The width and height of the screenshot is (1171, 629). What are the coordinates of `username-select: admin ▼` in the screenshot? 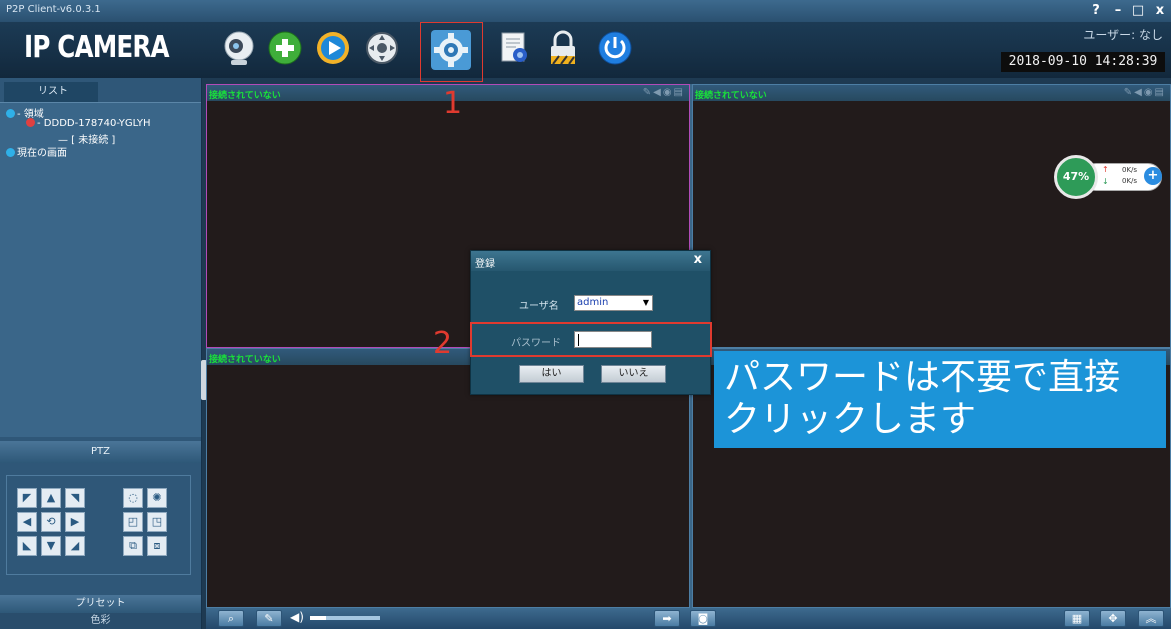 It's located at (613, 303).